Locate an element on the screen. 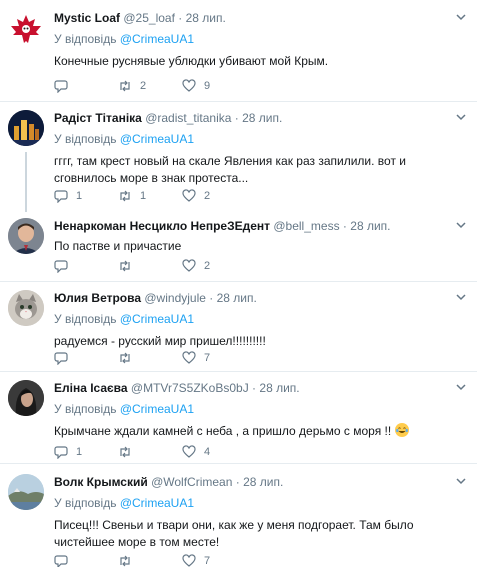  display-name: Радіст Тітаніка is located at coordinates (98, 118).